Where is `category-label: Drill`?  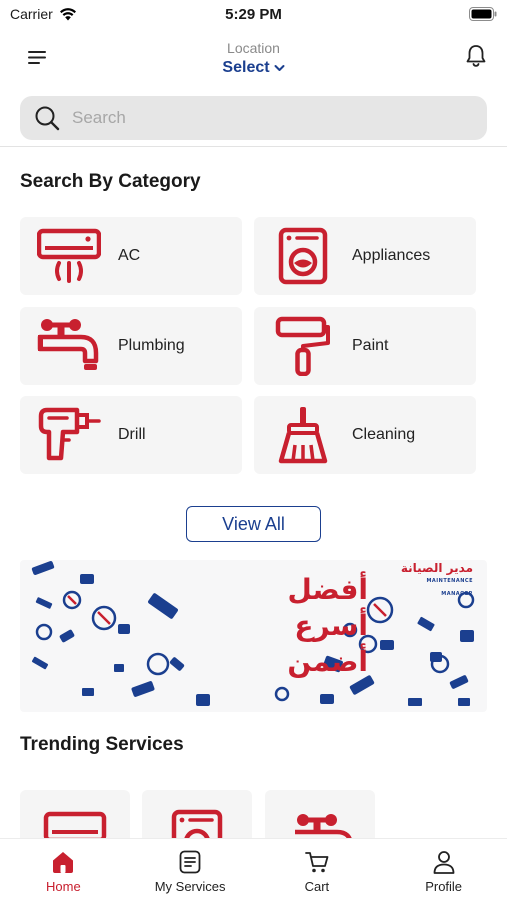
category-label: Drill is located at coordinates (132, 434).